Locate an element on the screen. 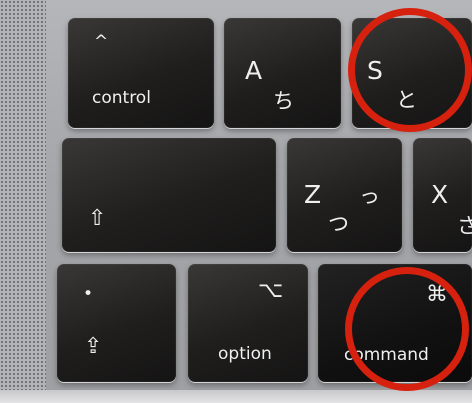  x-kana: さ is located at coordinates (464, 226).